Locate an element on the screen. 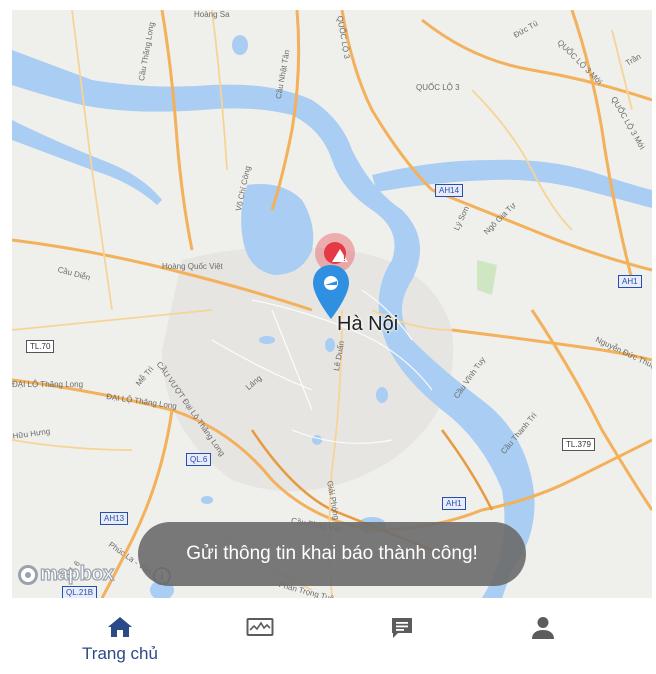 This screenshot has height=674, width=656. shield-ah1-bottom: AH1 is located at coordinates (454, 503).